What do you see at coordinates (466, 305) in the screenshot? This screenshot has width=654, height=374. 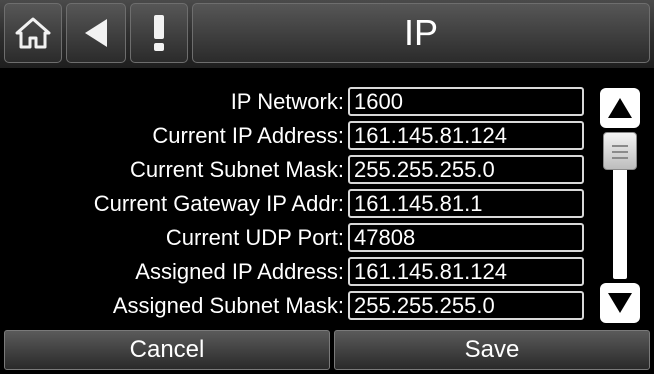 I see `assigned-subnet-mask-field: 255.255.255.0` at bounding box center [466, 305].